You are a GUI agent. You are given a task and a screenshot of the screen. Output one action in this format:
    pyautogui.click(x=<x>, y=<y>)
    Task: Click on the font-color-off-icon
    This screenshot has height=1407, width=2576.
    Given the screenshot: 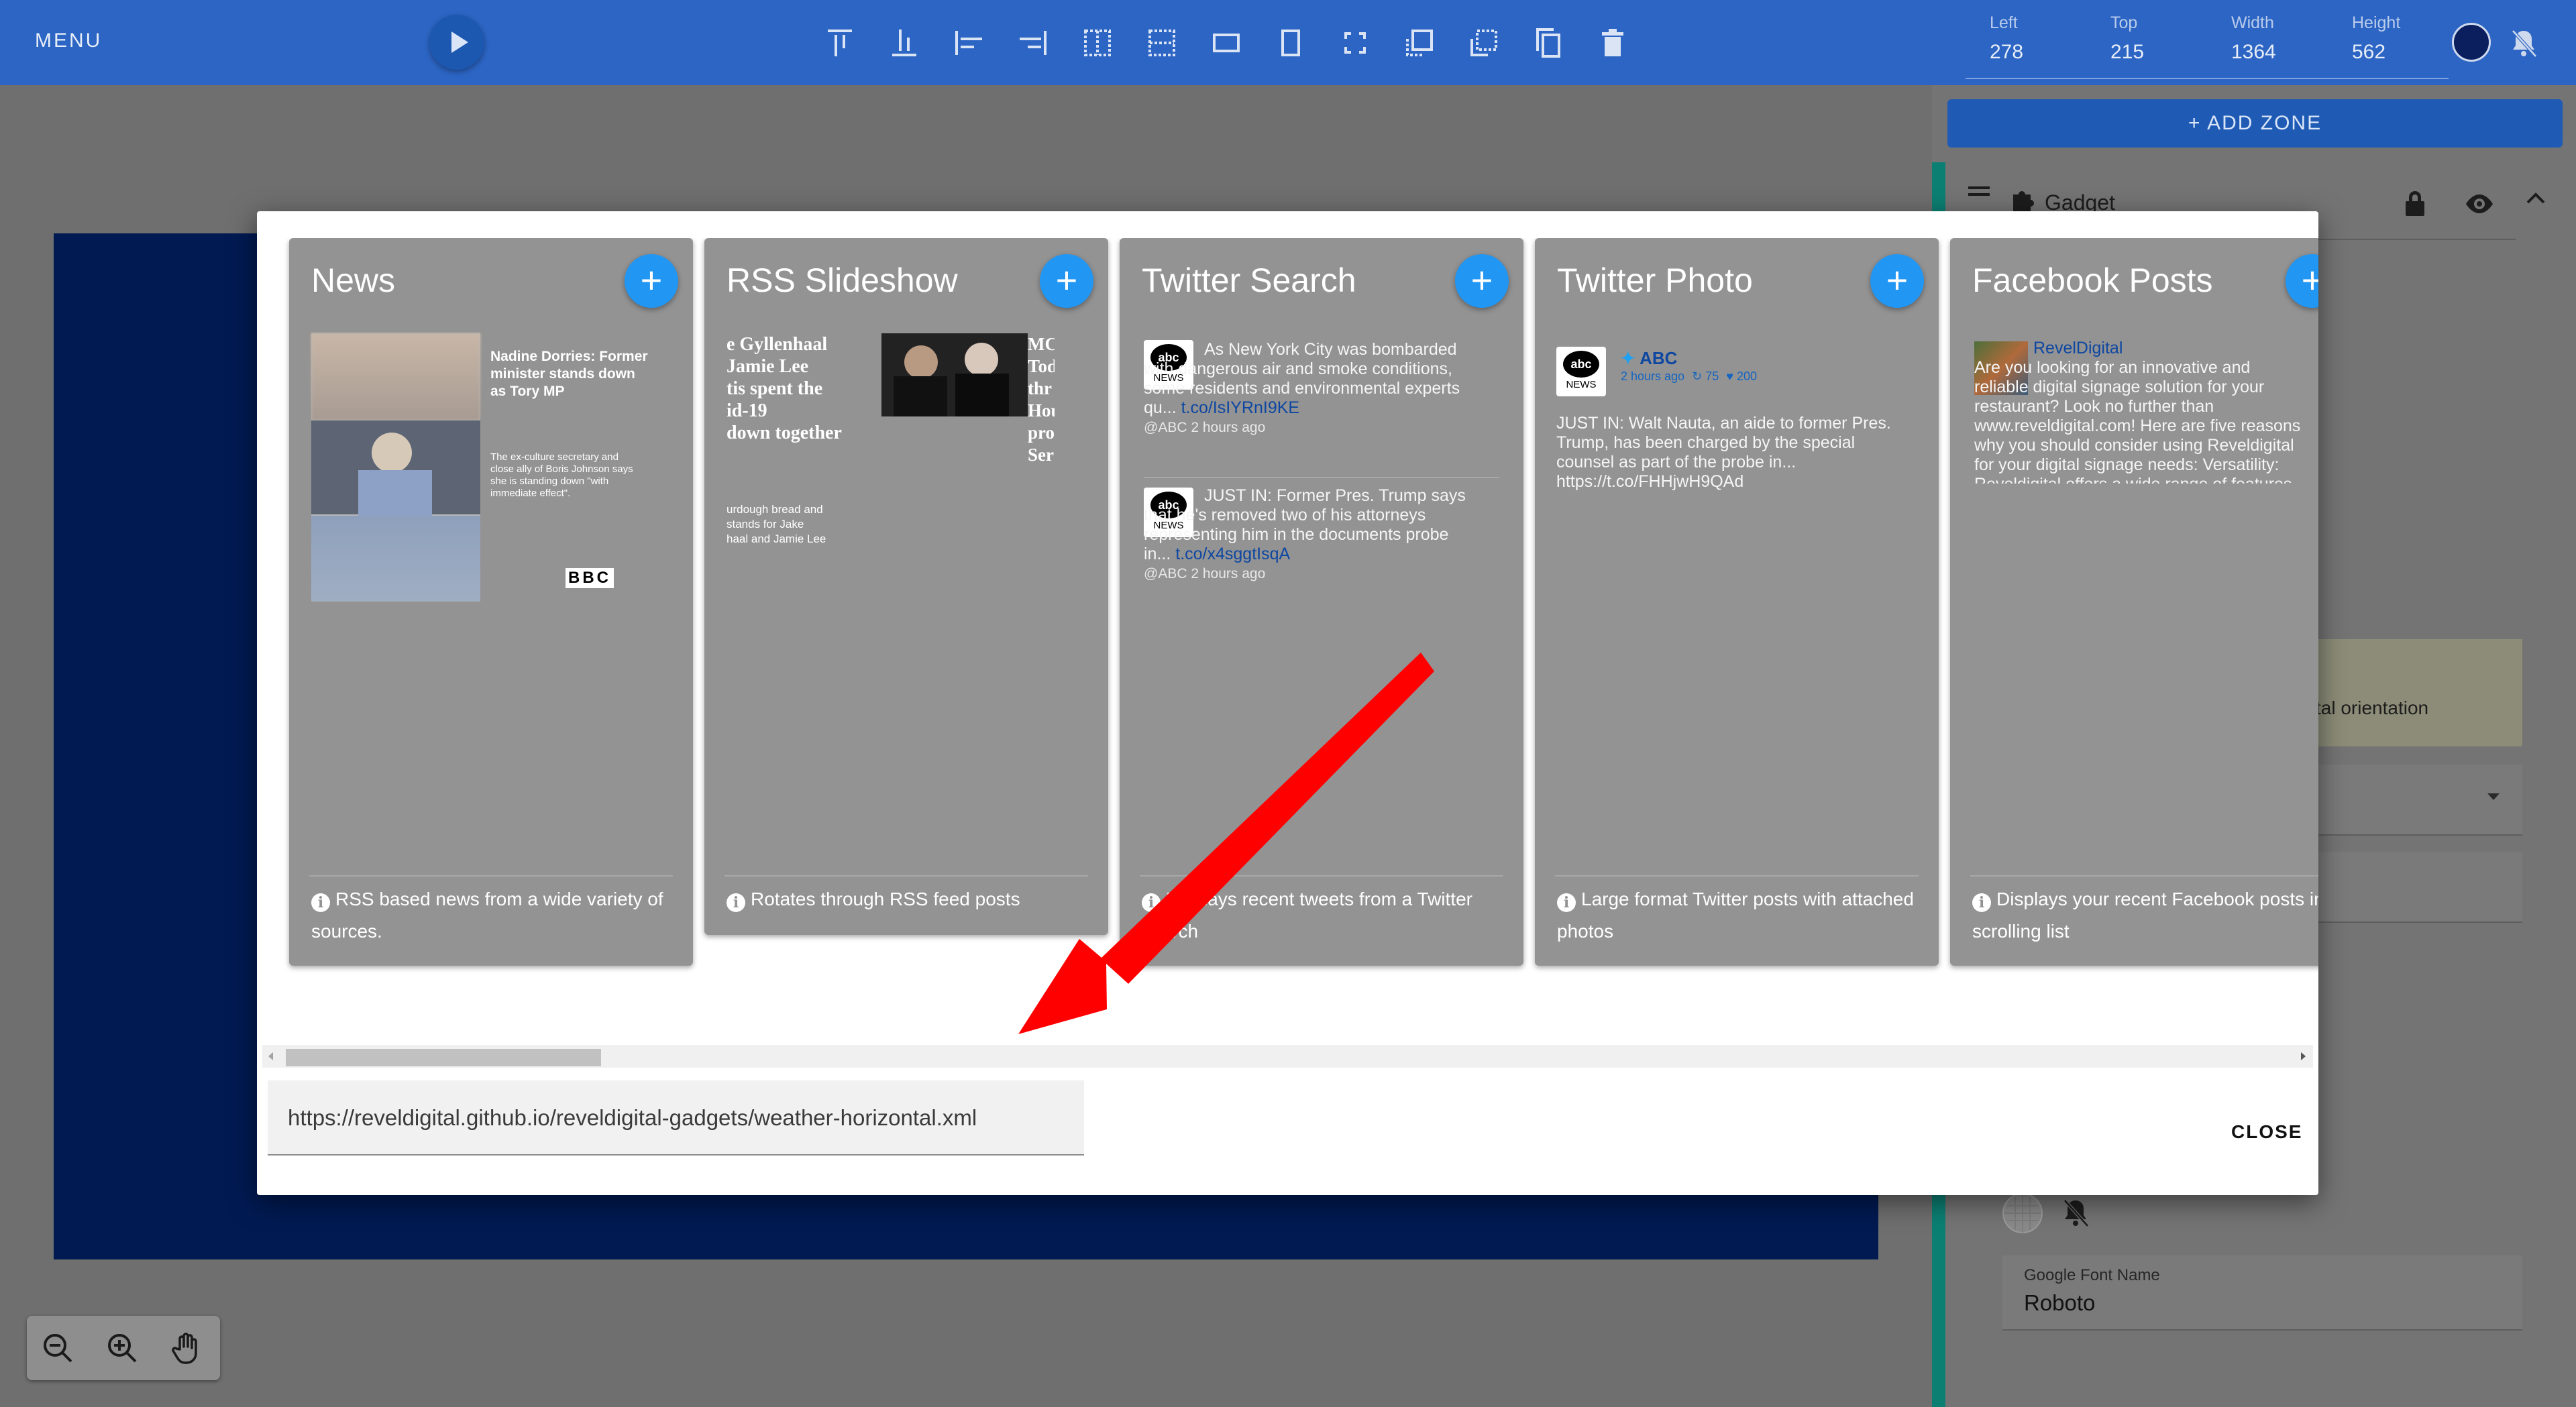 What is the action you would take?
    pyautogui.click(x=2075, y=1212)
    